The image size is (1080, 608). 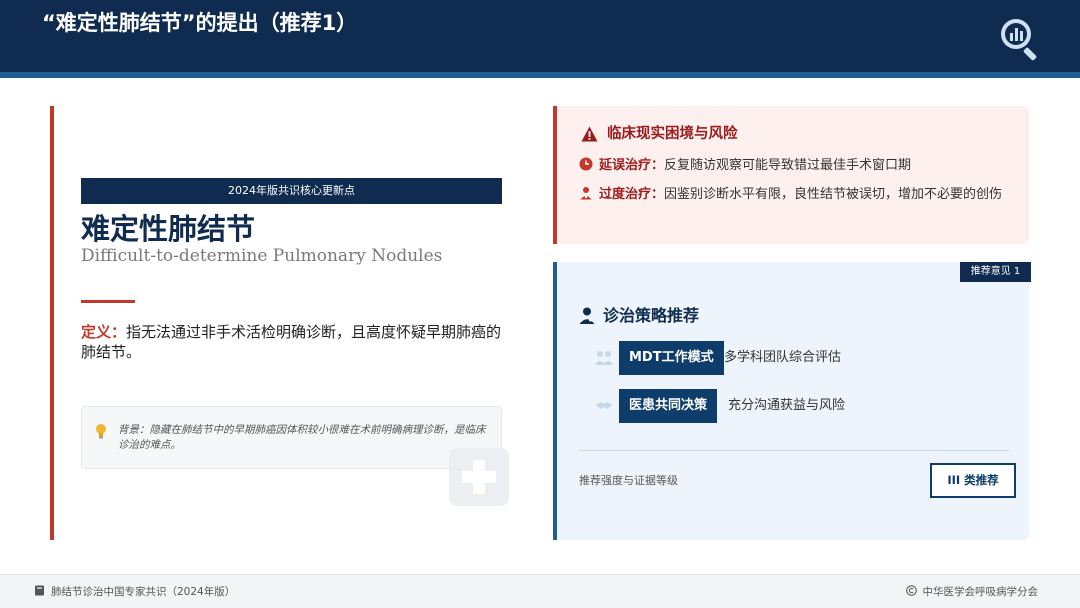 I want to click on handshake-icon, so click(x=604, y=405).